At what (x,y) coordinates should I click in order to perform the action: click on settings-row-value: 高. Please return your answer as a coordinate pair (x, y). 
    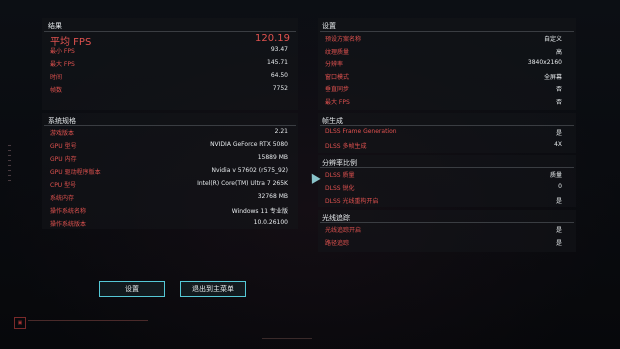
    Looking at the image, I should click on (558, 52).